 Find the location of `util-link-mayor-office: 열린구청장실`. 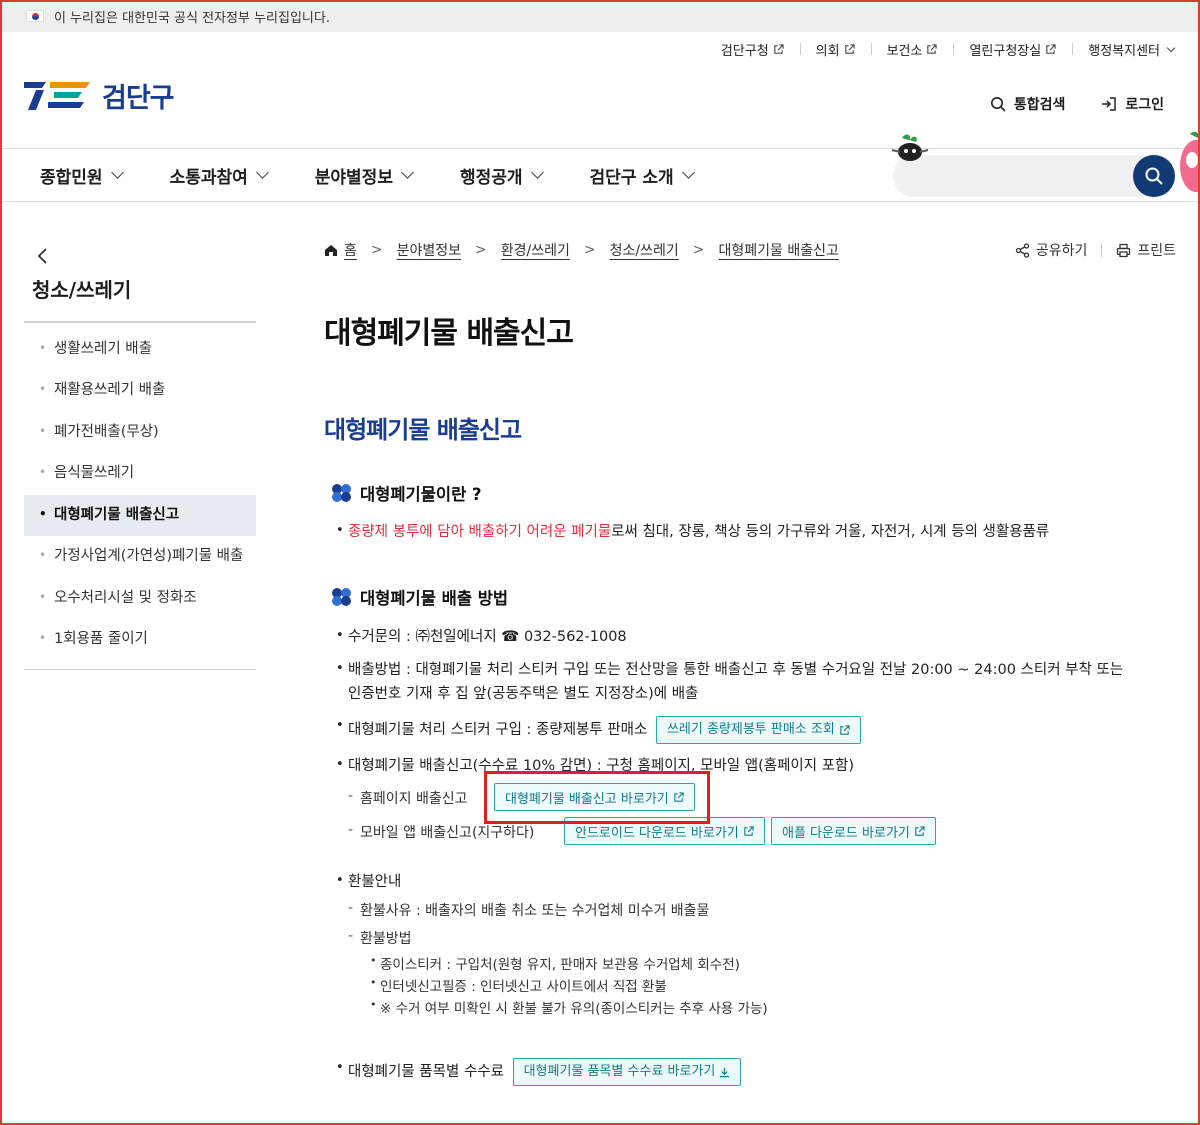

util-link-mayor-office: 열린구청장실 is located at coordinates (1012, 49).